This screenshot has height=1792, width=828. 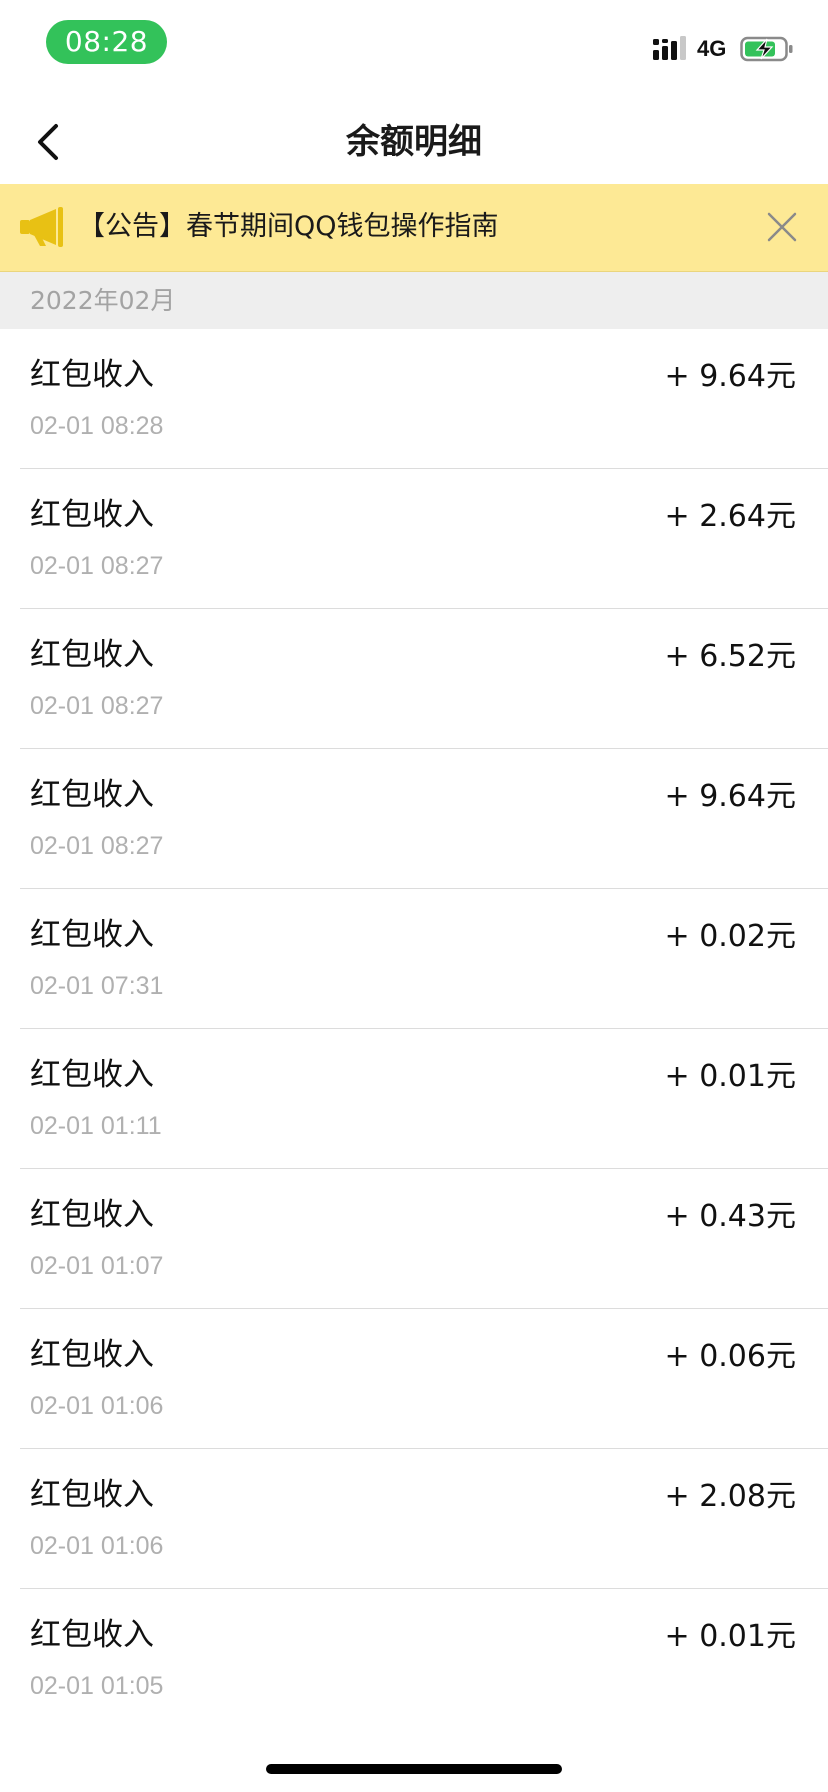 I want to click on record-amount: + 2.08元, so click(x=730, y=1496).